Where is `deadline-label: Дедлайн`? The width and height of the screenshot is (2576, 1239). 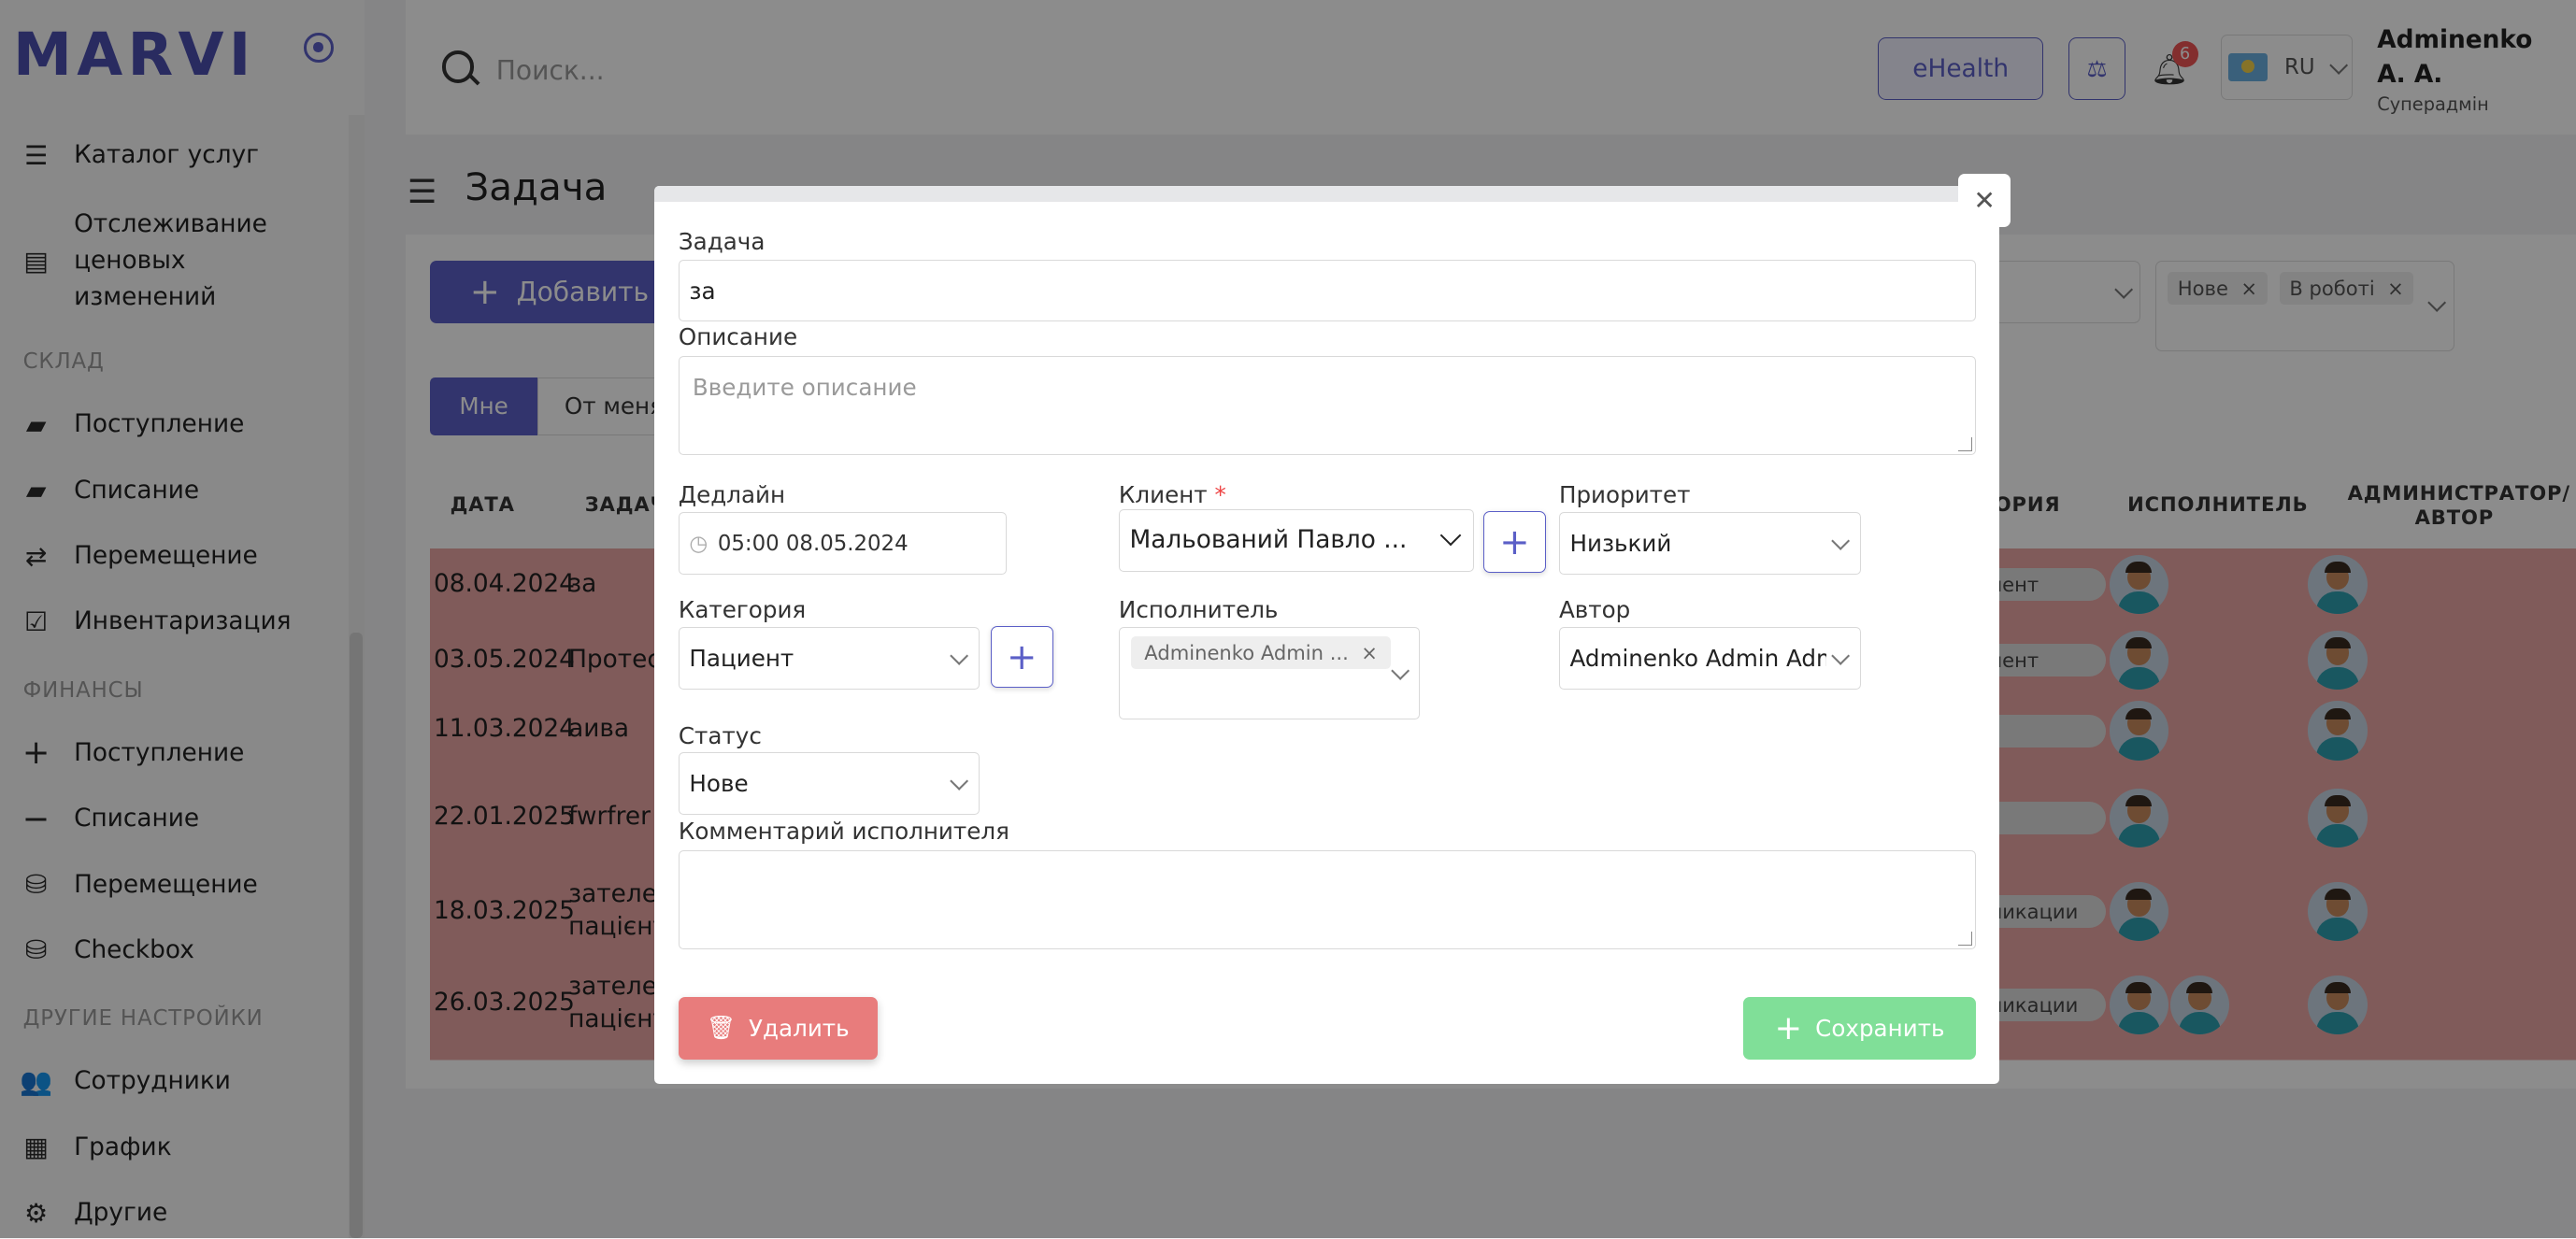 deadline-label: Дедлайн is located at coordinates (732, 494).